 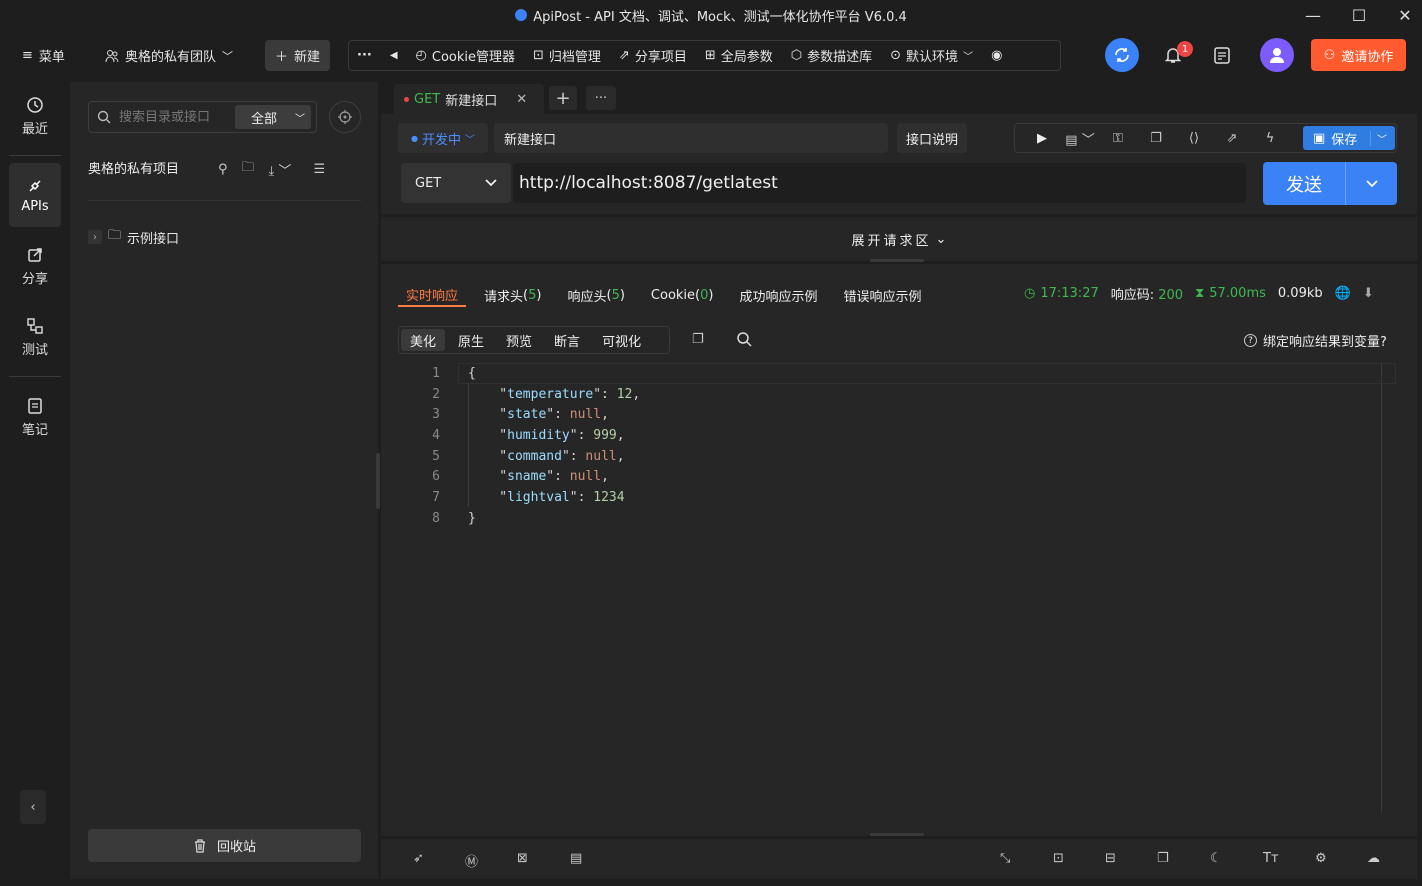 What do you see at coordinates (1122, 55) in the screenshot?
I see `sync-button` at bounding box center [1122, 55].